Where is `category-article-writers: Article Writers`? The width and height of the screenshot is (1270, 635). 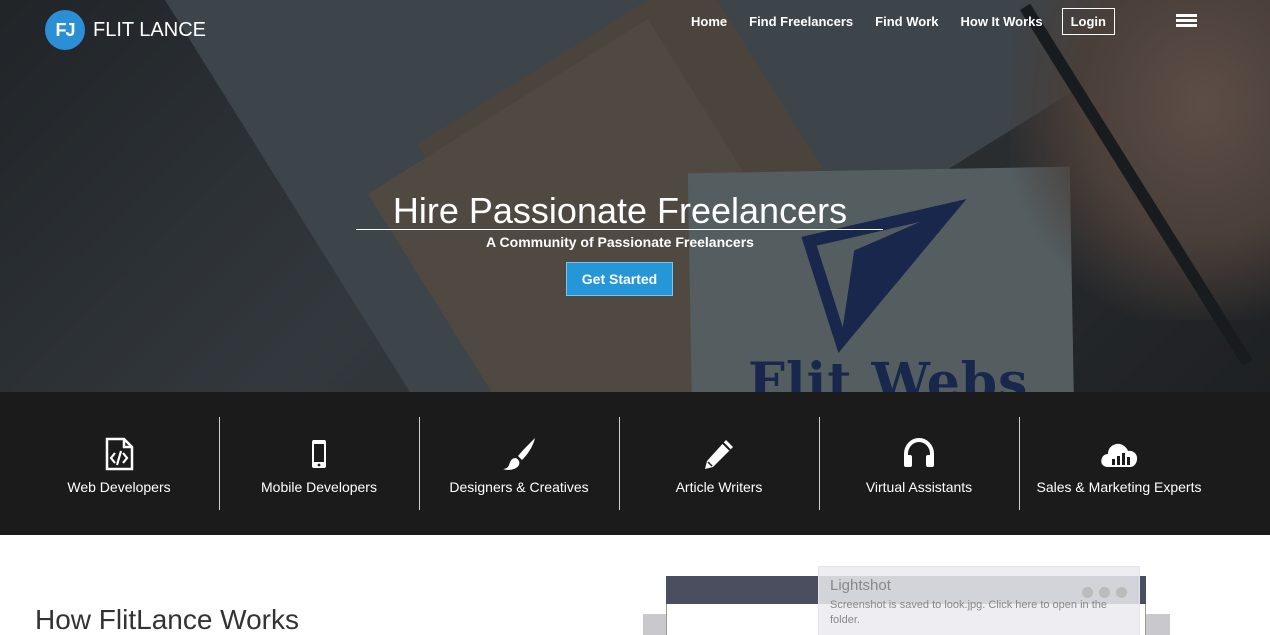 category-article-writers: Article Writers is located at coordinates (719, 463).